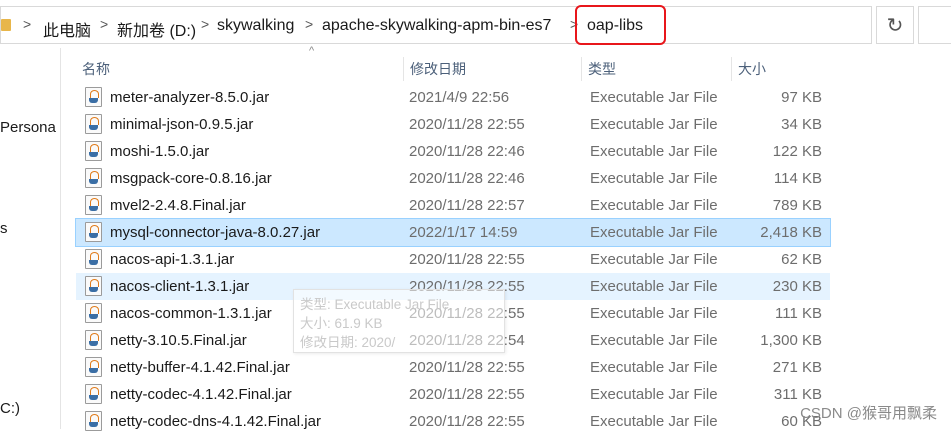 The image size is (951, 435). I want to click on file-size: 271 KB, so click(797, 367).